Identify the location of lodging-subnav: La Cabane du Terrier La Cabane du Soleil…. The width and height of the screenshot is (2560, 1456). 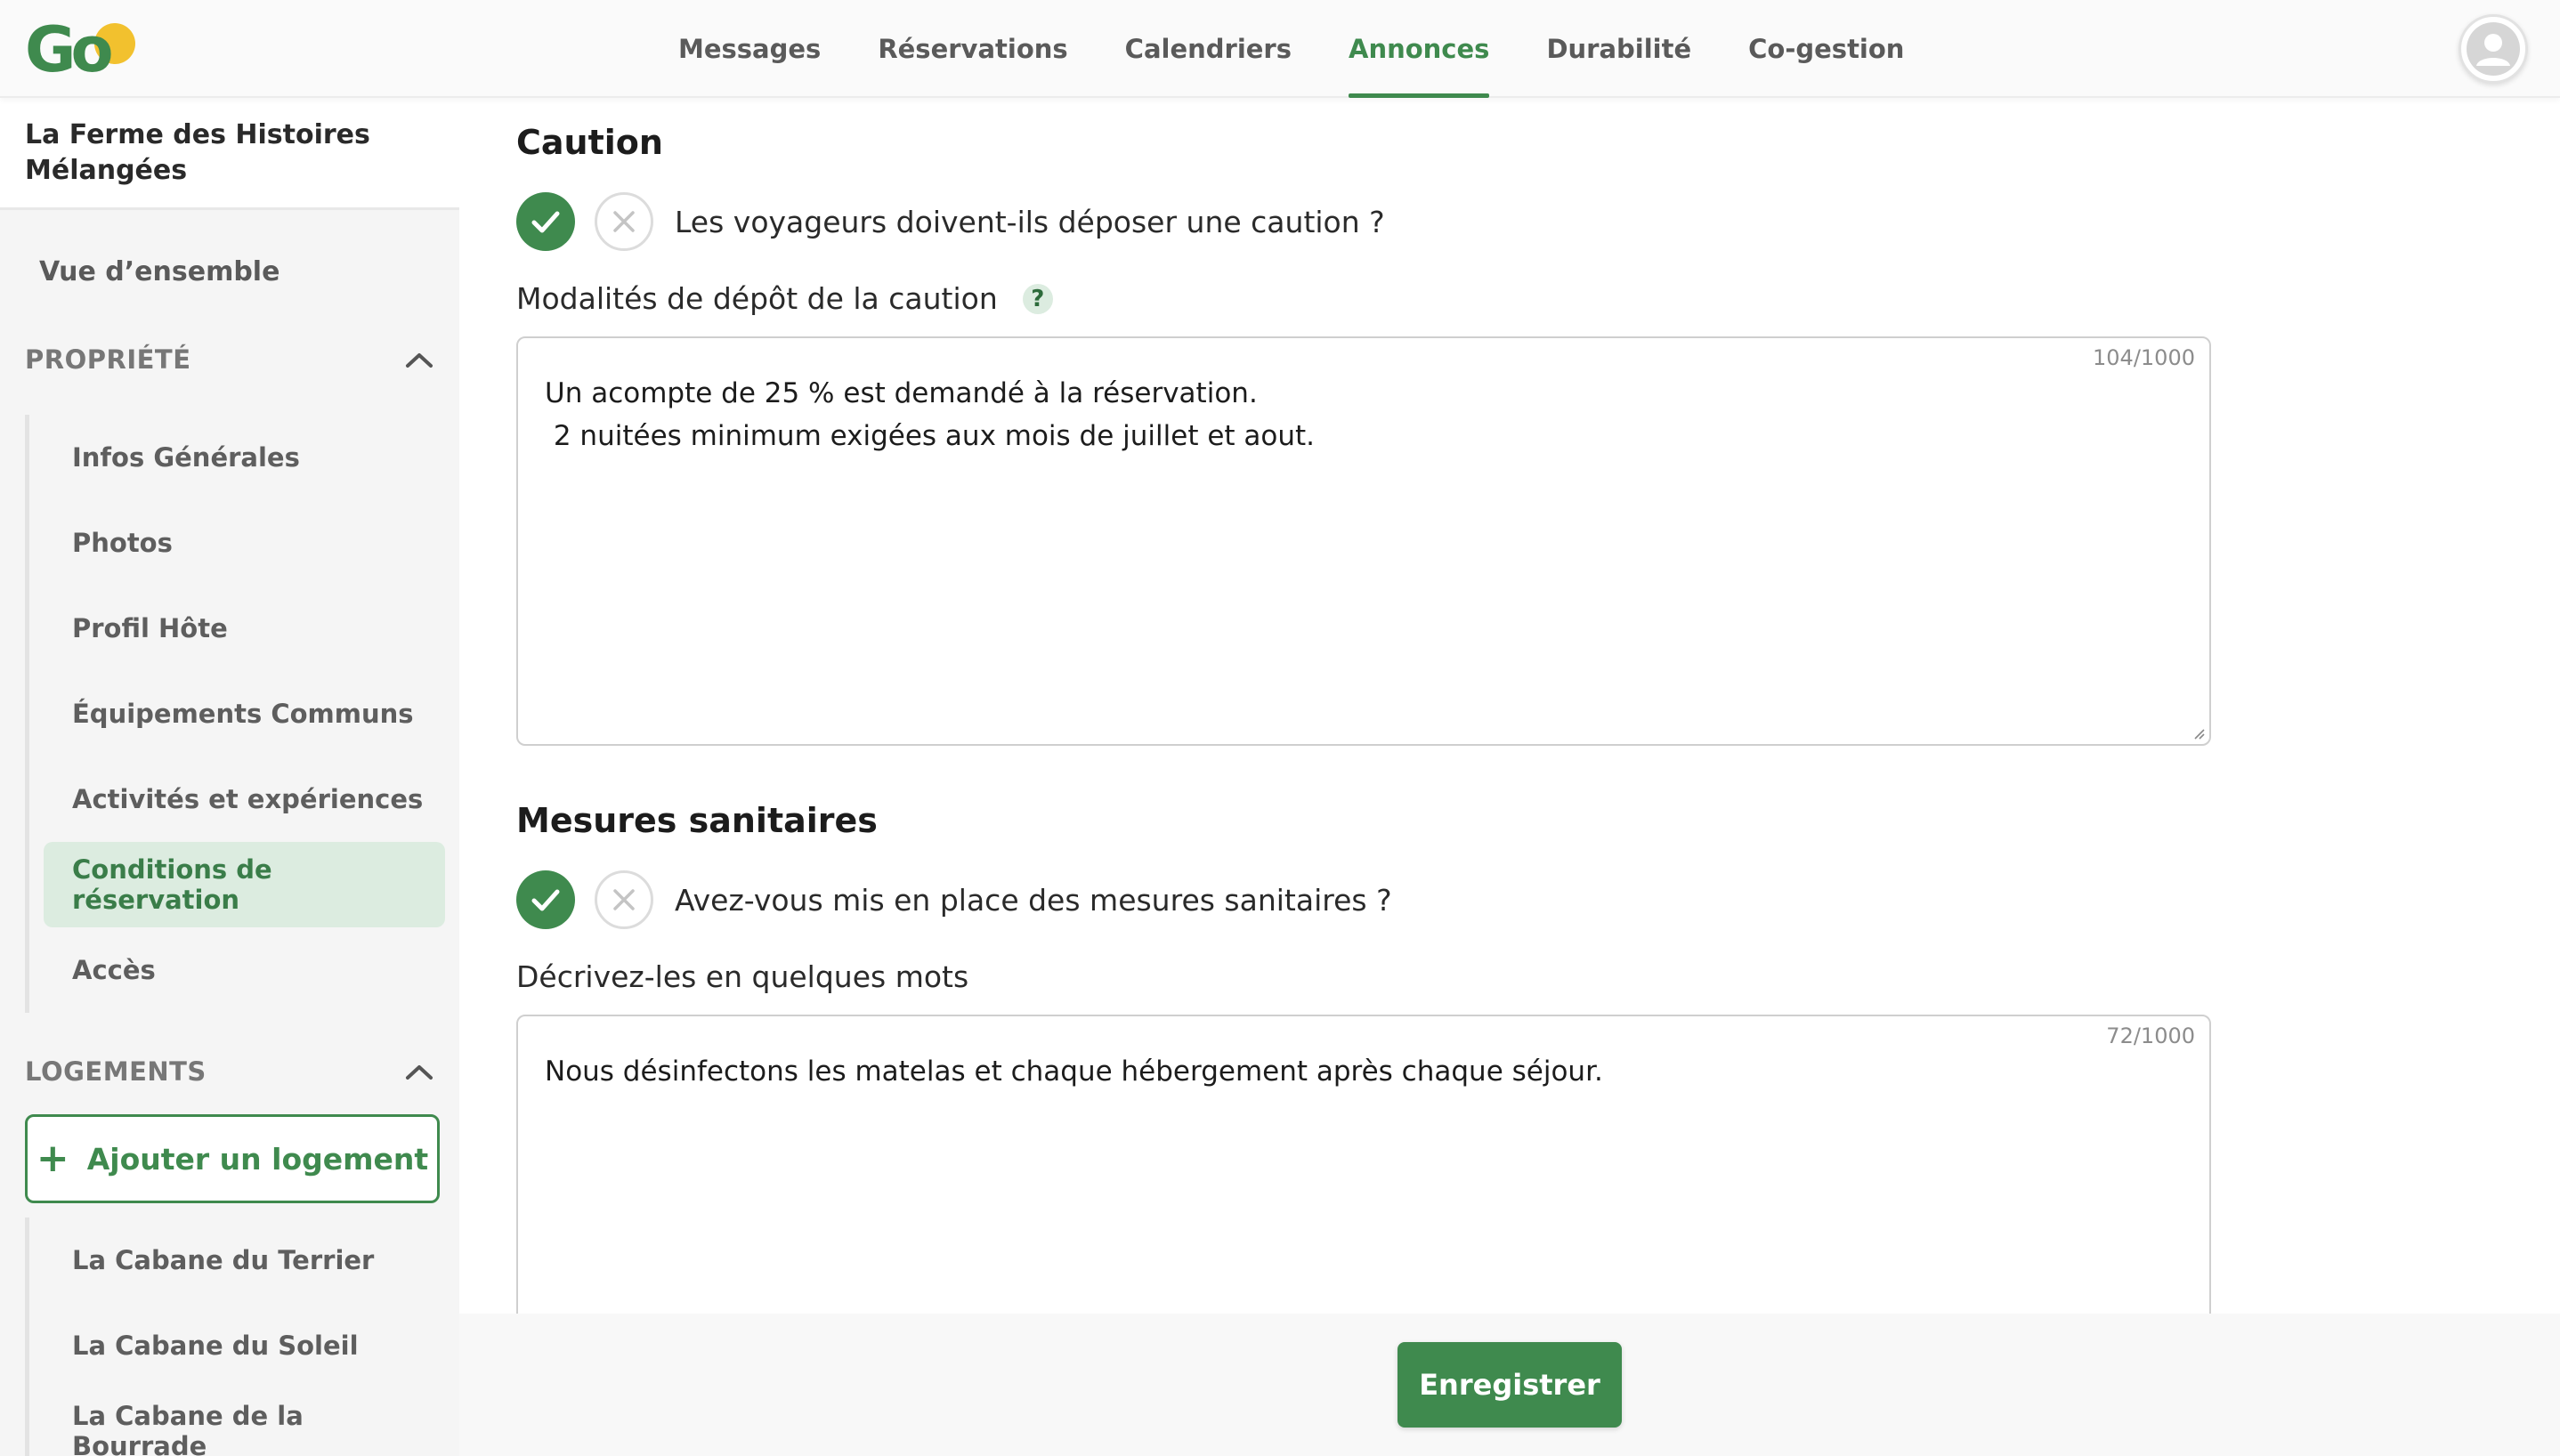
(235, 1336).